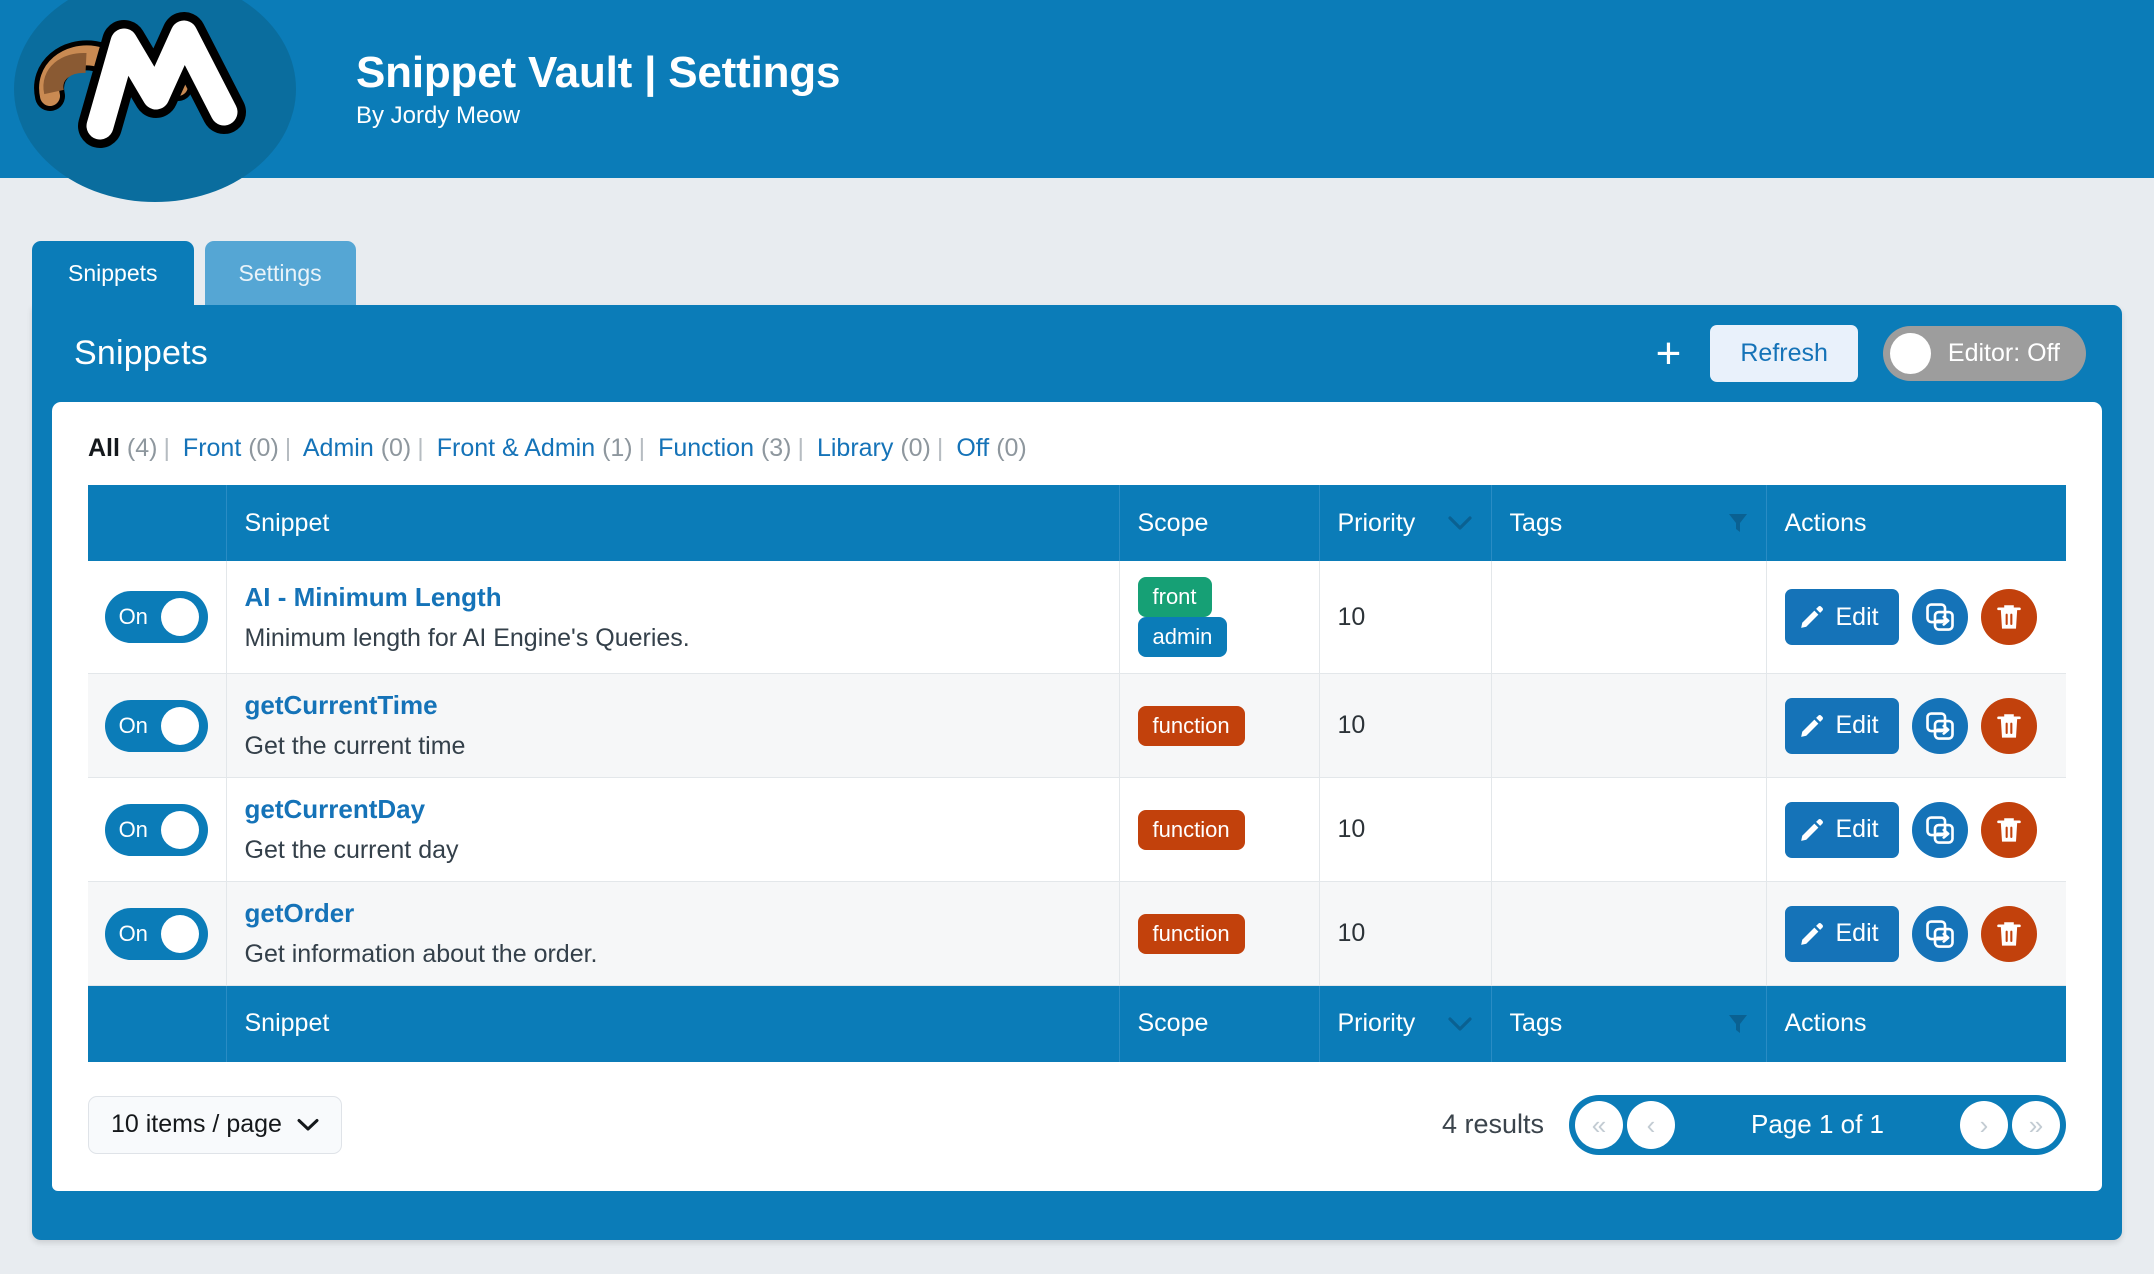 The image size is (2154, 1274). Describe the element at coordinates (113, 273) in the screenshot. I see `tab-snippets: Snippets` at that location.